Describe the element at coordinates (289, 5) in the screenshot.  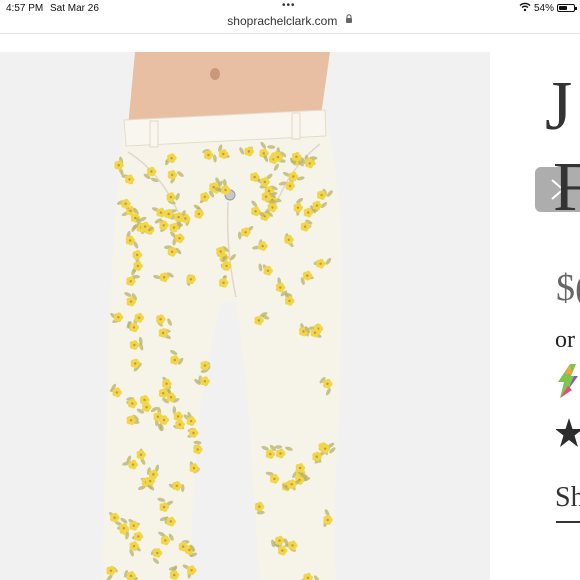
I see `multitasking-dots-icon: •••` at that location.